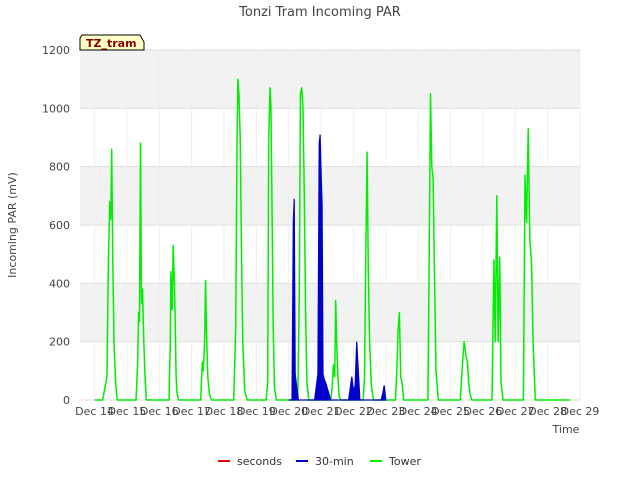 The image size is (640, 480). Describe the element at coordinates (12, 225) in the screenshot. I see `y-axis-label: Incoming PAR (mV)` at that location.